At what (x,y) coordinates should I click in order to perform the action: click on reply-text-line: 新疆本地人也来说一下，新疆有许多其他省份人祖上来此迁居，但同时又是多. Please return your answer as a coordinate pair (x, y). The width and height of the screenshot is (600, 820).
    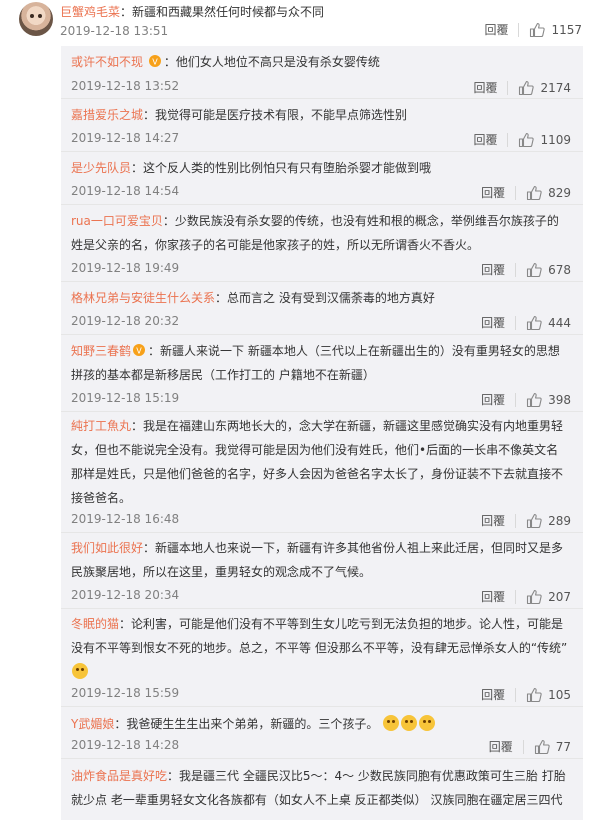
    Looking at the image, I should click on (359, 548).